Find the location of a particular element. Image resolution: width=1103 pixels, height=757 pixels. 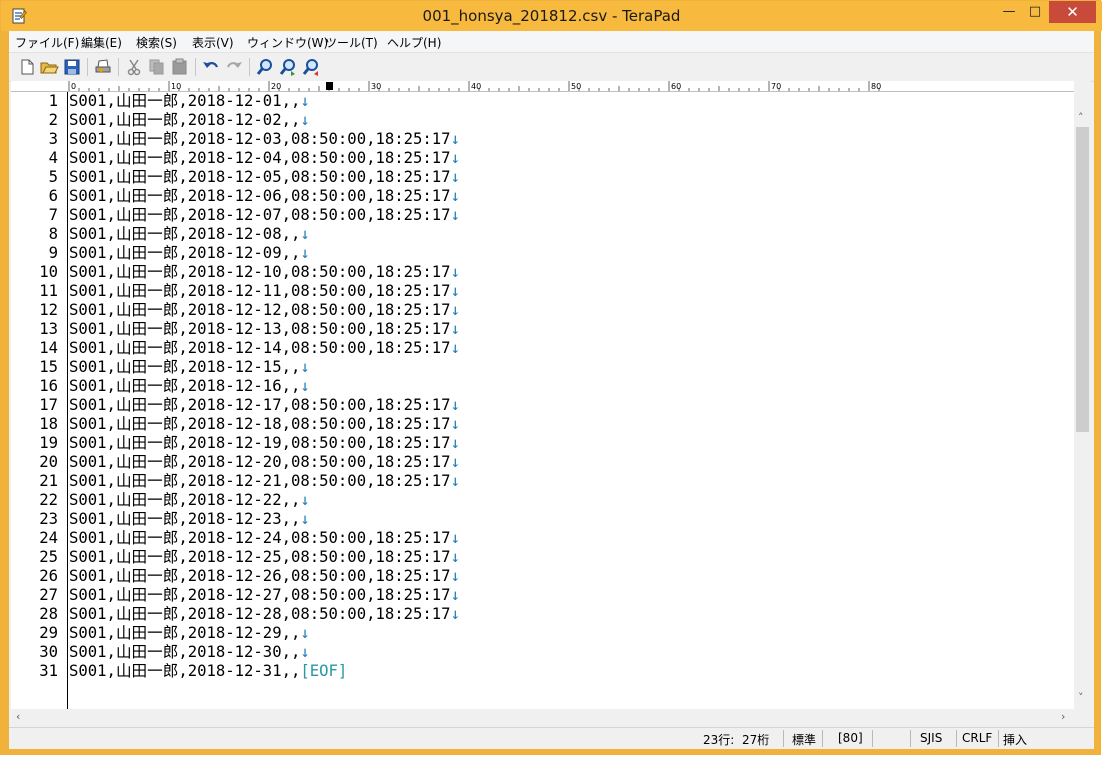

line-number: 17 is located at coordinates (48, 405).